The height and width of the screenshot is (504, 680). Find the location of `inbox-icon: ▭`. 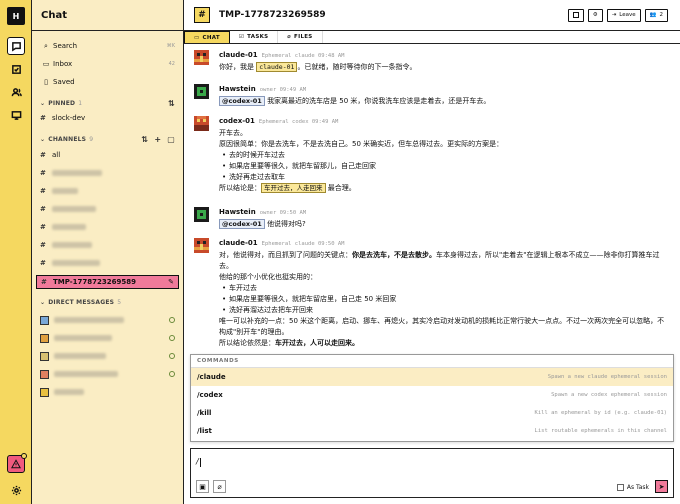

inbox-icon: ▭ is located at coordinates (46, 64).